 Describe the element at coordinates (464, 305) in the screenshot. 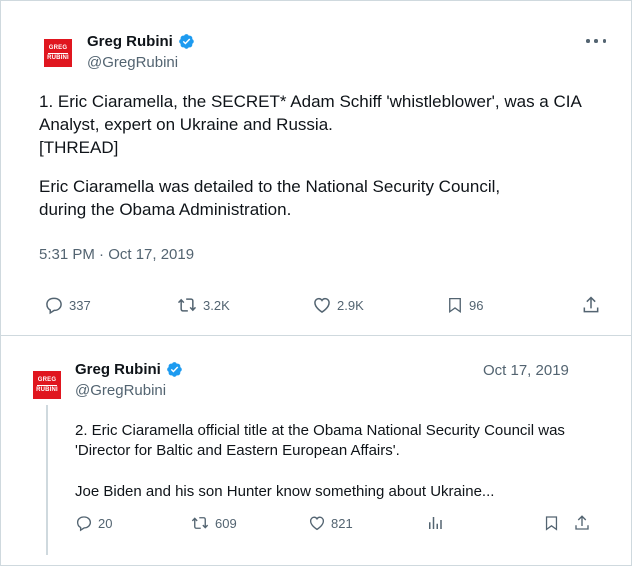

I see `bookmark-button: 96` at that location.